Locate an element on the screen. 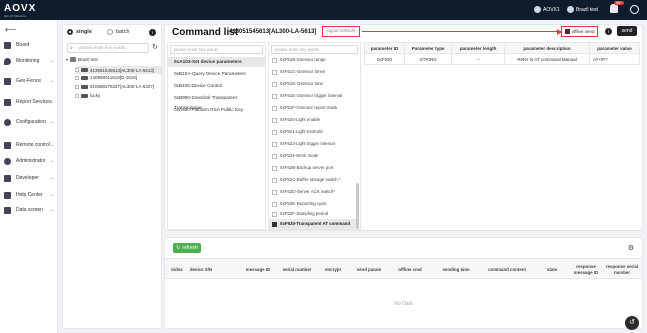 Image resolution: width=647 pixels, height=333 pixels. command-item: 0xB105-Device Control is located at coordinates (216, 86).